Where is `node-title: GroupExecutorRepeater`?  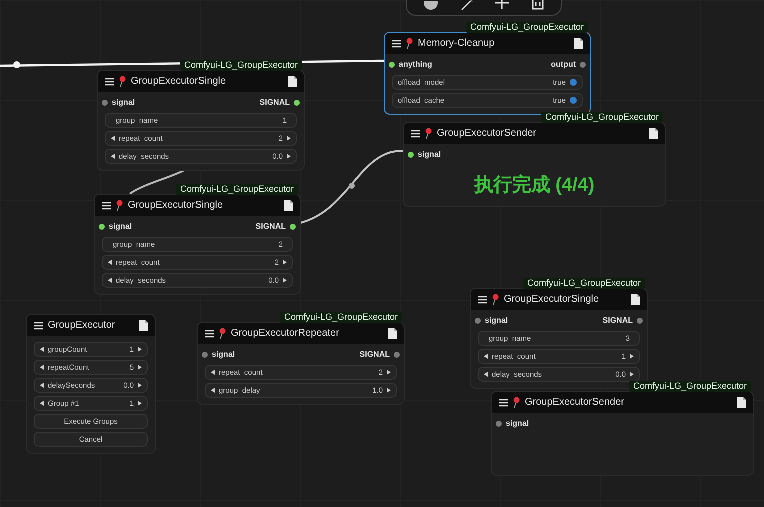
node-title: GroupExecutorRepeater is located at coordinates (285, 333).